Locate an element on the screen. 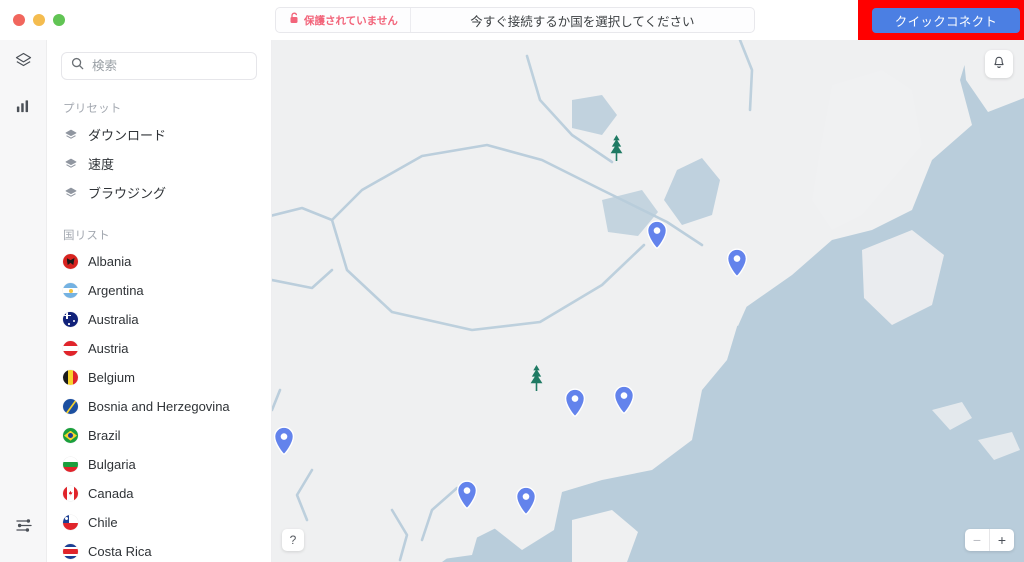 Image resolution: width=1024 pixels, height=562 pixels. country-item: Belgium is located at coordinates (159, 377).